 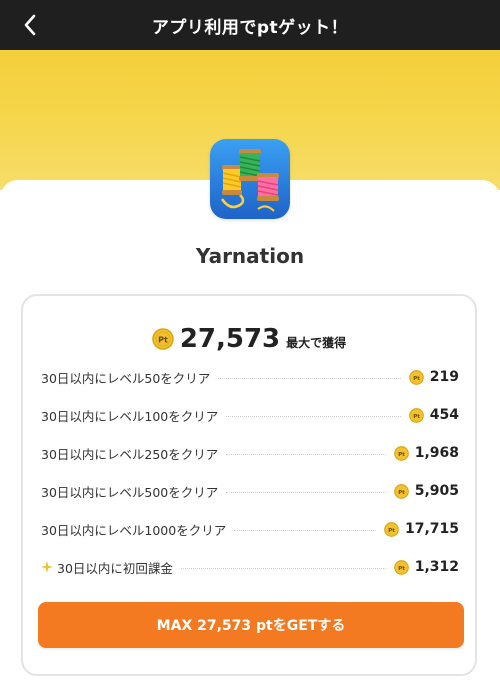 What do you see at coordinates (250, 27) in the screenshot?
I see `page-title: アプリ利用でptゲット！` at bounding box center [250, 27].